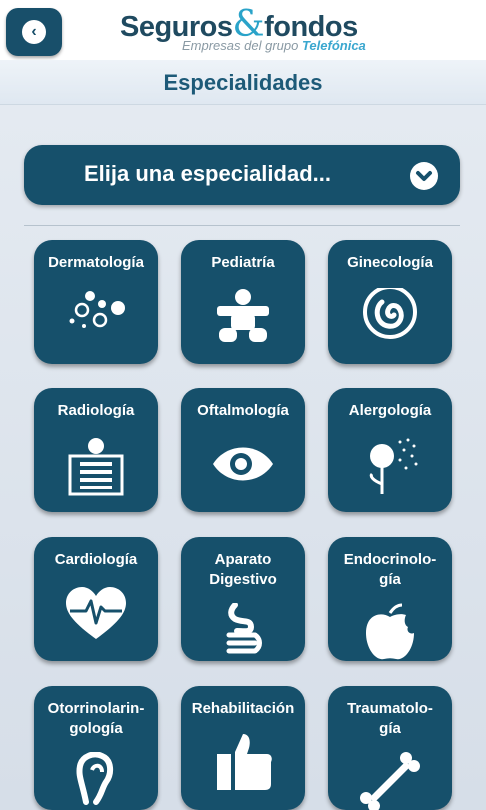 The image size is (486, 810). What do you see at coordinates (96, 748) in the screenshot?
I see `specialty-tile-otorrinolaringologia: Otorrinolarin- gología` at bounding box center [96, 748].